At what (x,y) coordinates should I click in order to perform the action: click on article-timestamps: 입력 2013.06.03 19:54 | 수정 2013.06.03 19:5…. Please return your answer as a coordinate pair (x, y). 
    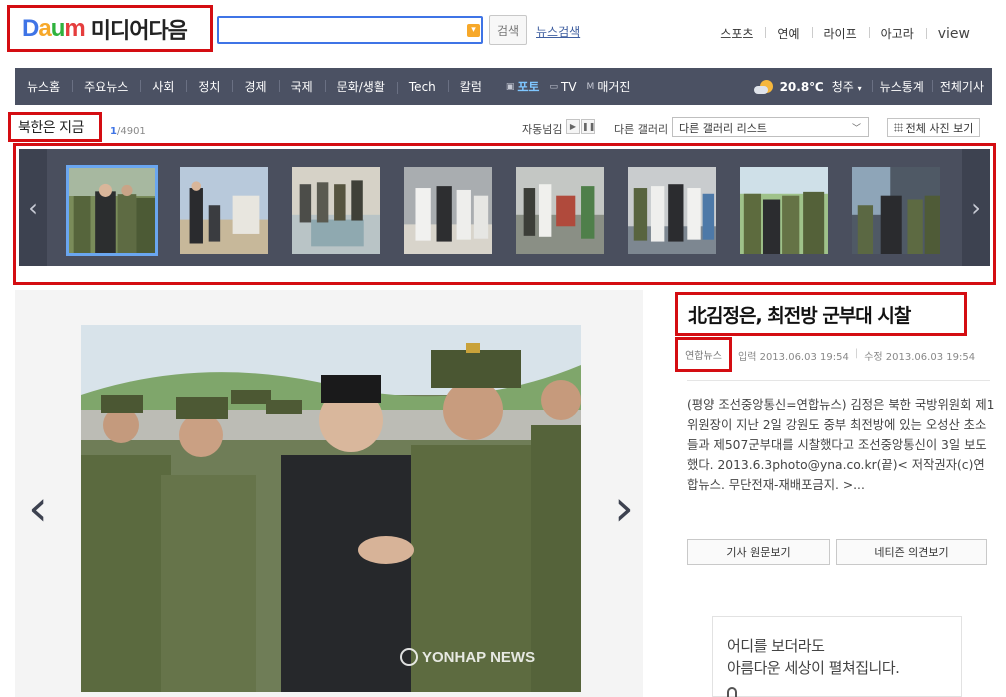
    Looking at the image, I should click on (856, 355).